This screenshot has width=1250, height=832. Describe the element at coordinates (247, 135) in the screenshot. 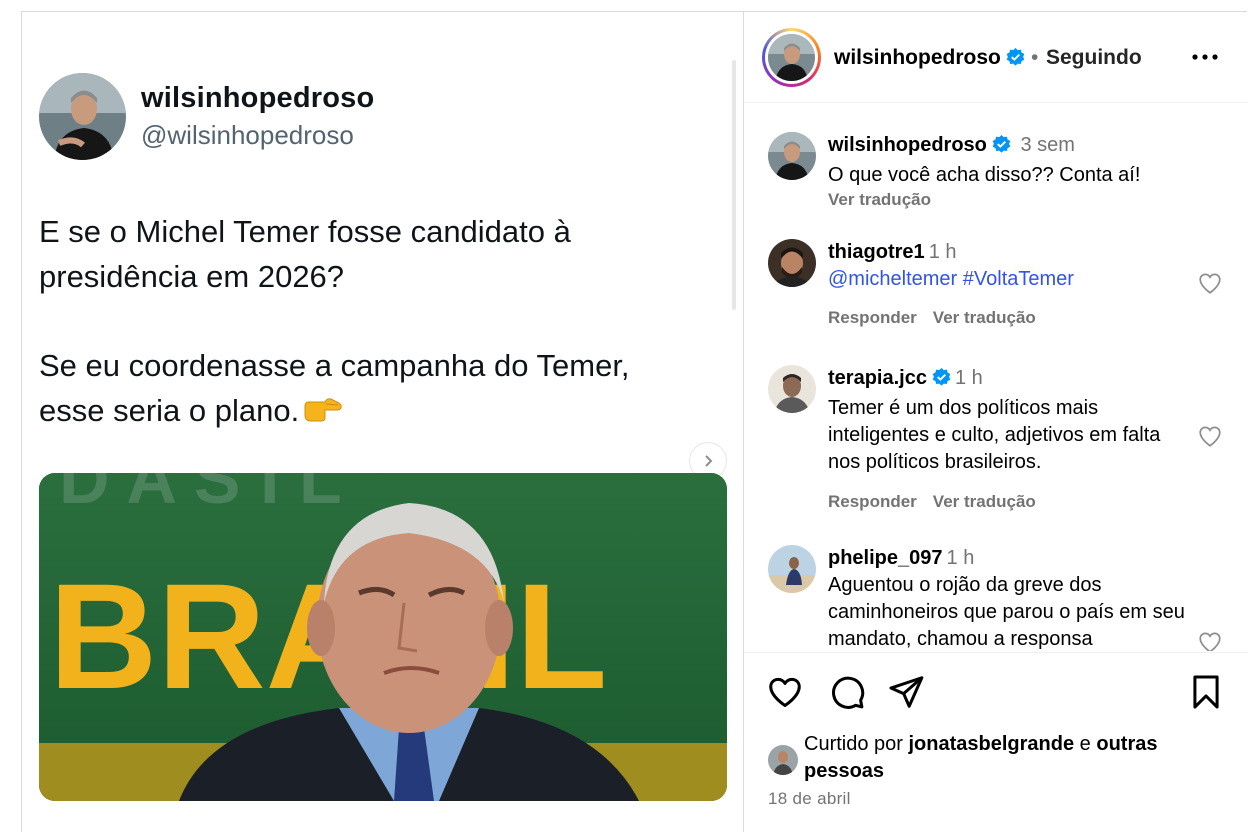

I see `tweet-handle: @wilsinhopedroso` at that location.